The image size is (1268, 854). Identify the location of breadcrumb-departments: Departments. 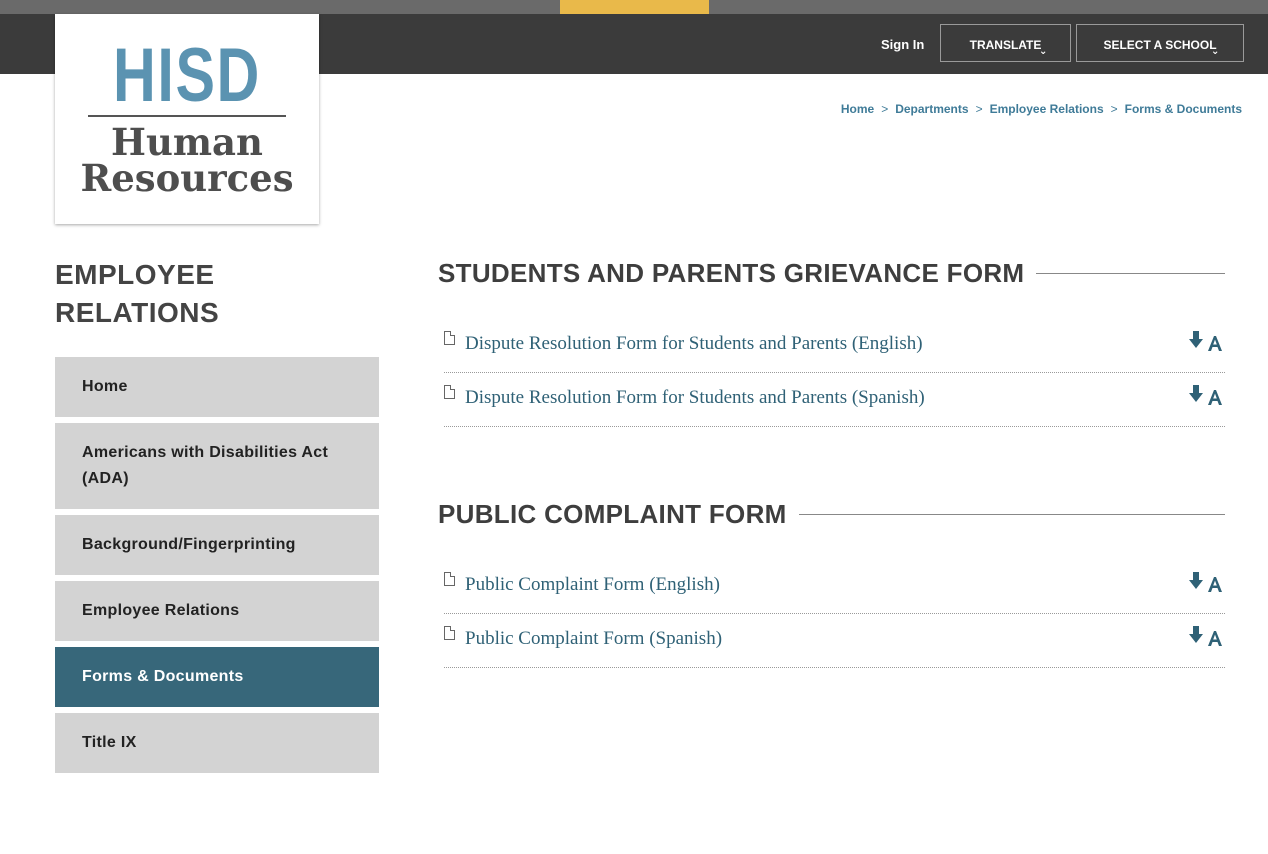
(931, 109).